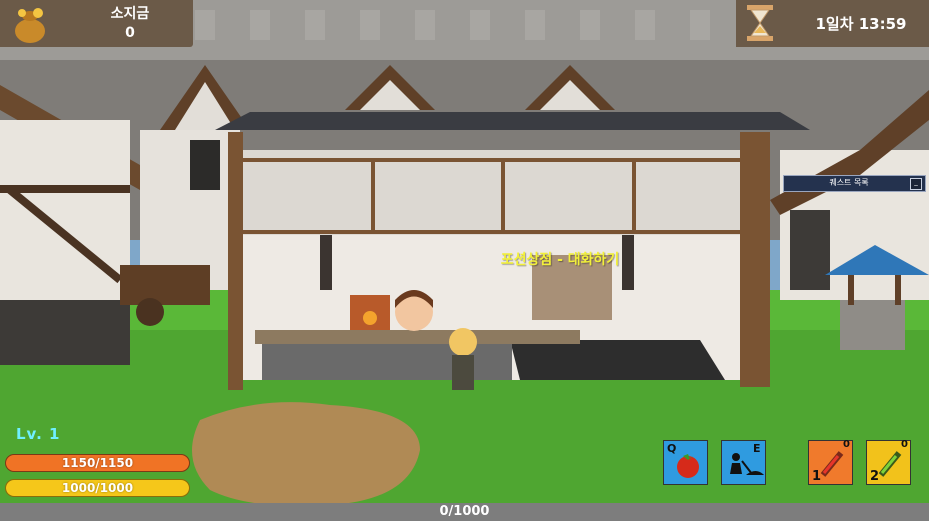 The width and height of the screenshot is (929, 521). What do you see at coordinates (760, 23) in the screenshot?
I see `hourglass-icon` at bounding box center [760, 23].